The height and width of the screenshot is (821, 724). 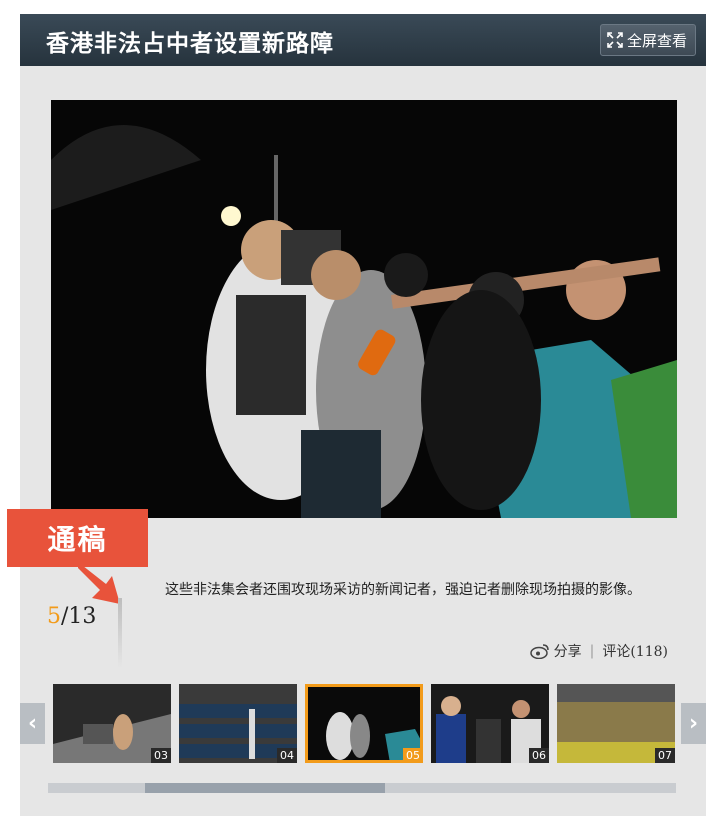 What do you see at coordinates (77, 538) in the screenshot?
I see `wire-badge: 通稿` at bounding box center [77, 538].